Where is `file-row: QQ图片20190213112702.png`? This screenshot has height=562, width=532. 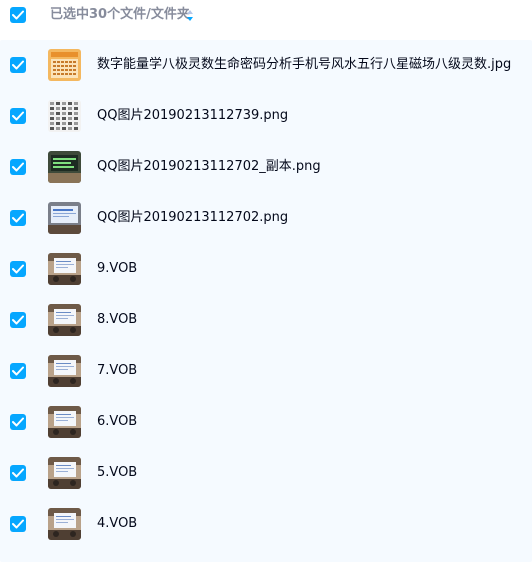
file-row: QQ图片20190213112702.png is located at coordinates (266, 218).